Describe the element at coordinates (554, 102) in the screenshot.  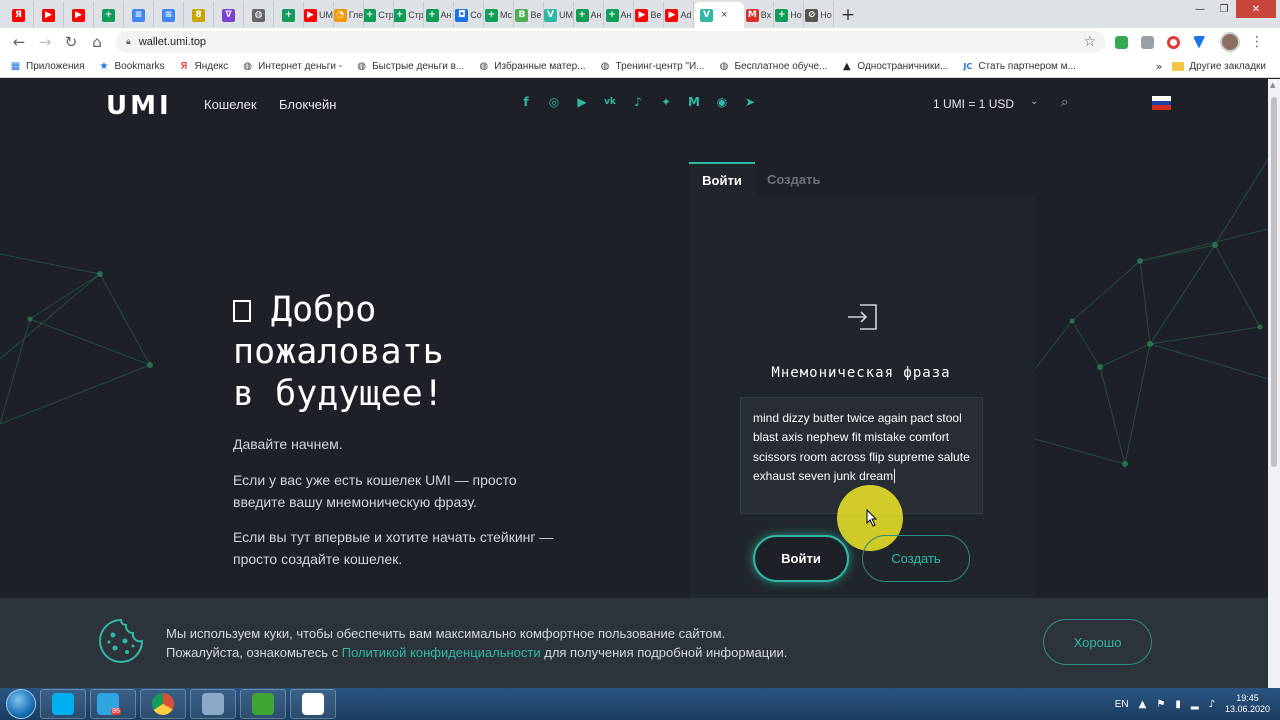
I see `instagram-icon: ◎` at that location.